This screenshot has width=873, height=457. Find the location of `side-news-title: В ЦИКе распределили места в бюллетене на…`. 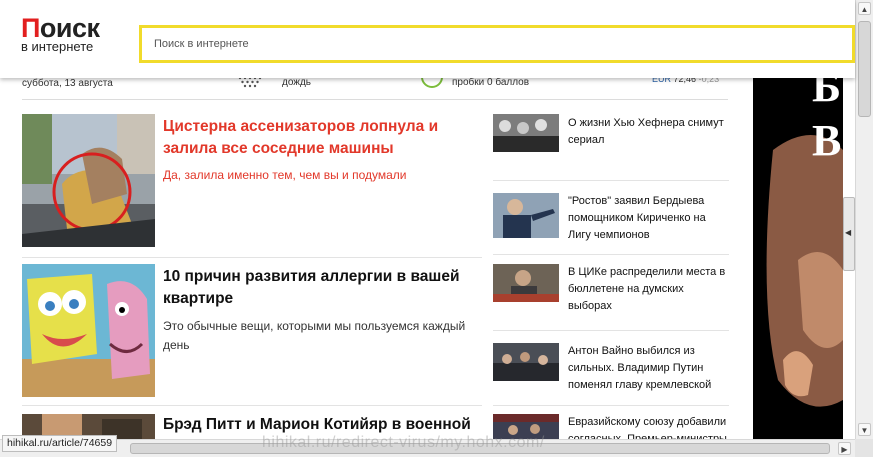

side-news-title: В ЦИКе распределили места в бюллетене на… is located at coordinates (649, 289).